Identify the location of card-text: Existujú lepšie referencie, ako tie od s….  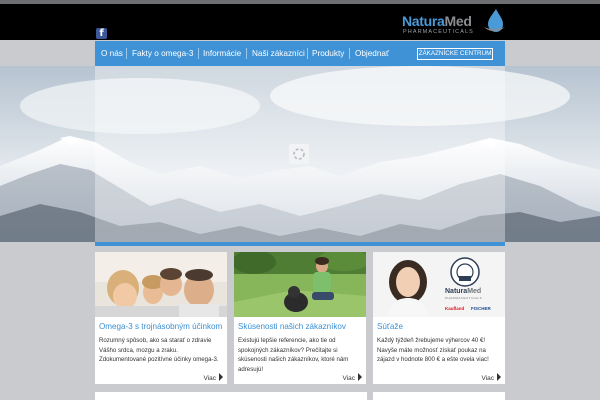
(293, 355).